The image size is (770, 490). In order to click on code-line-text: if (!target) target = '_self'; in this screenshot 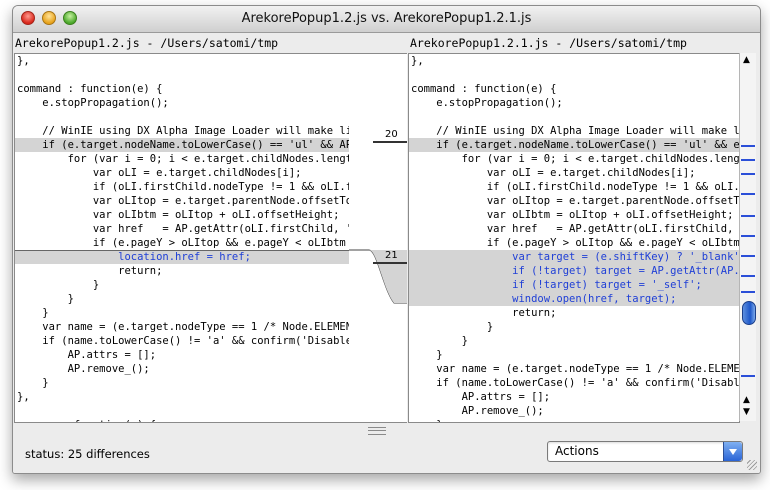, I will do `click(556, 285)`.